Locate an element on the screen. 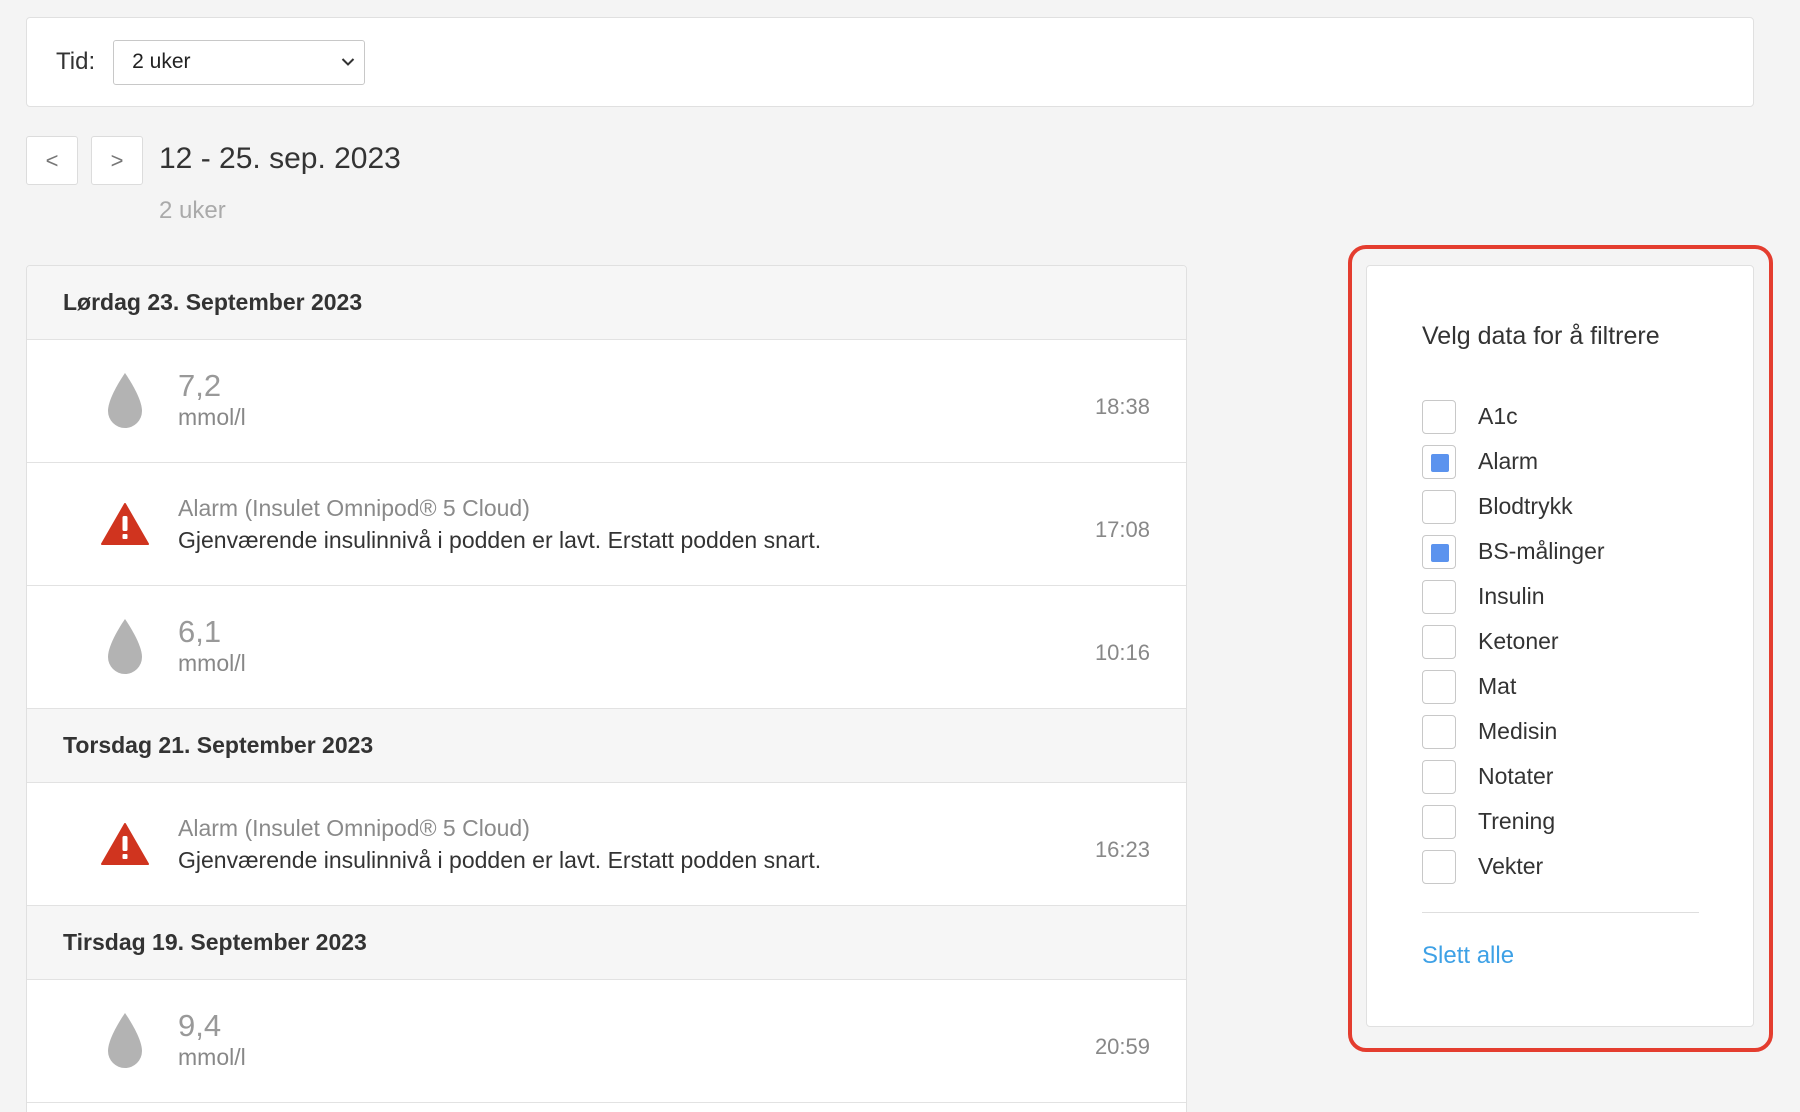 The height and width of the screenshot is (1112, 1800). filter-title: Velg data for å filtrere is located at coordinates (1541, 336).